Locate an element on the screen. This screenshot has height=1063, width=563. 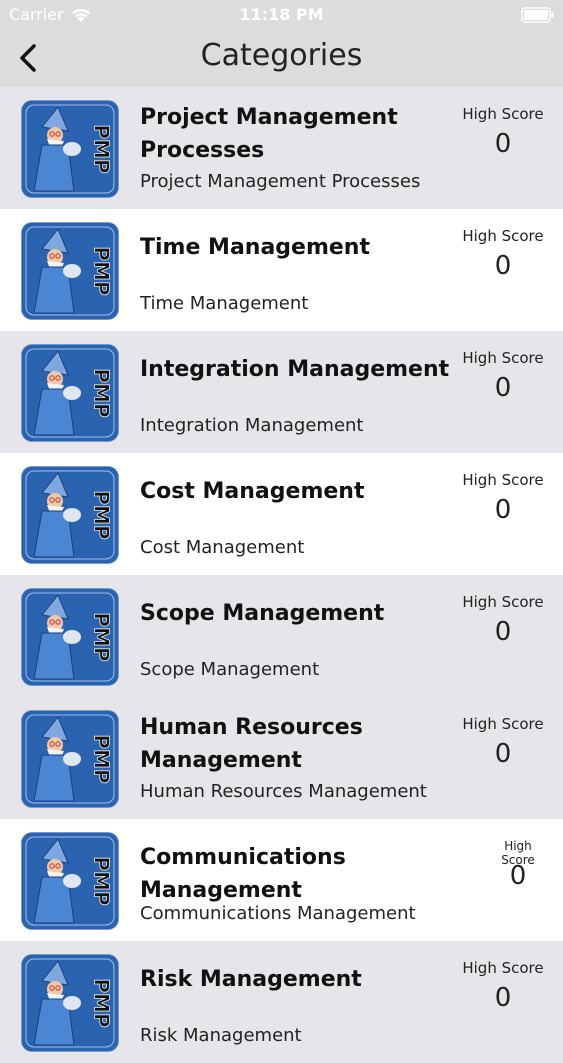
category-title: Human Resources Management is located at coordinates (251, 744).